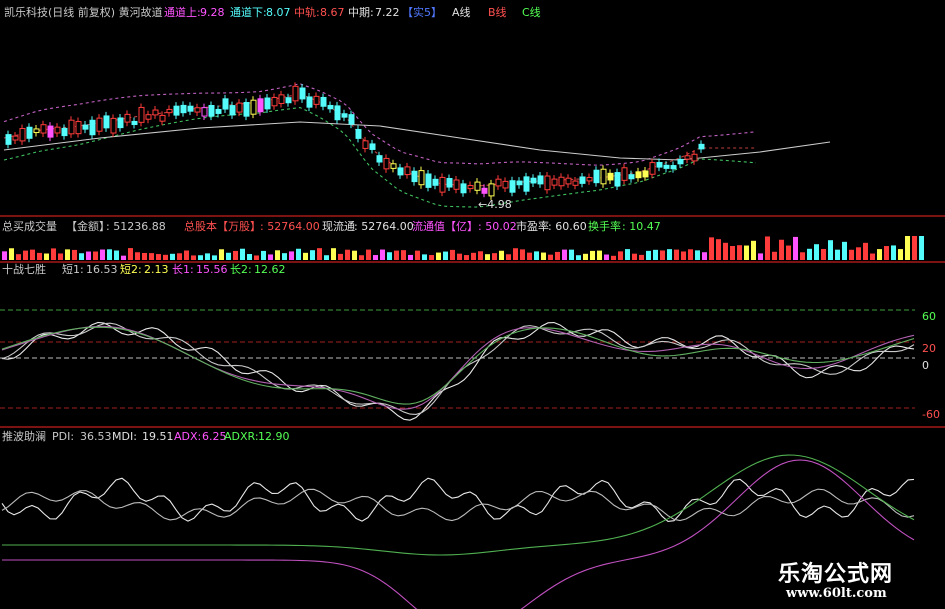  What do you see at coordinates (458, 365) in the screenshot?
I see `long2-line` at bounding box center [458, 365].